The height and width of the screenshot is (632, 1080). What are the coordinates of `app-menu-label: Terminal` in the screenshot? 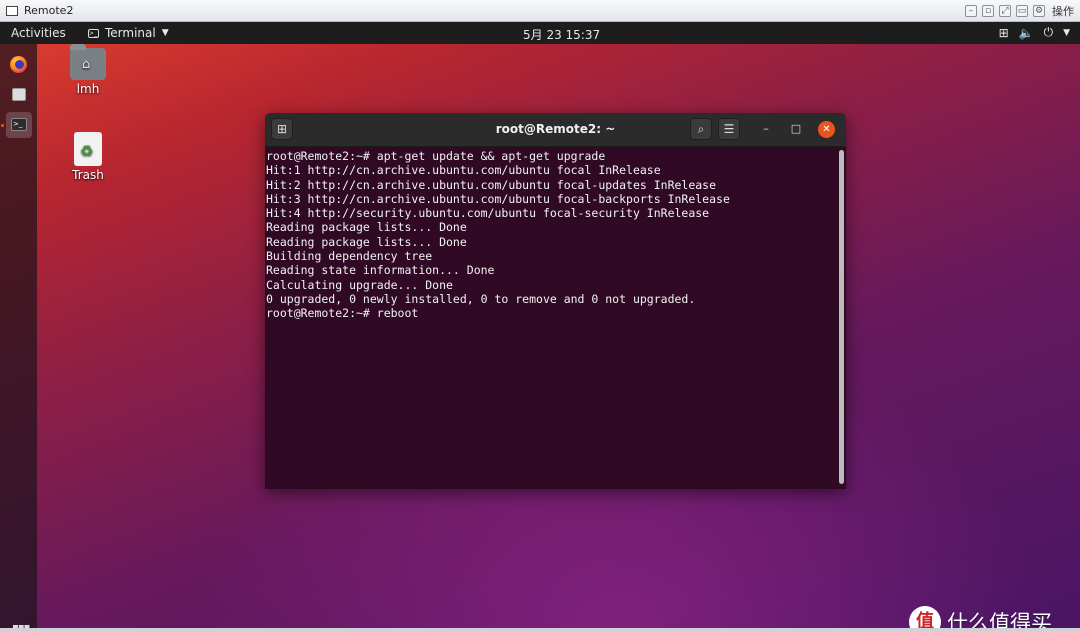 It's located at (130, 33).